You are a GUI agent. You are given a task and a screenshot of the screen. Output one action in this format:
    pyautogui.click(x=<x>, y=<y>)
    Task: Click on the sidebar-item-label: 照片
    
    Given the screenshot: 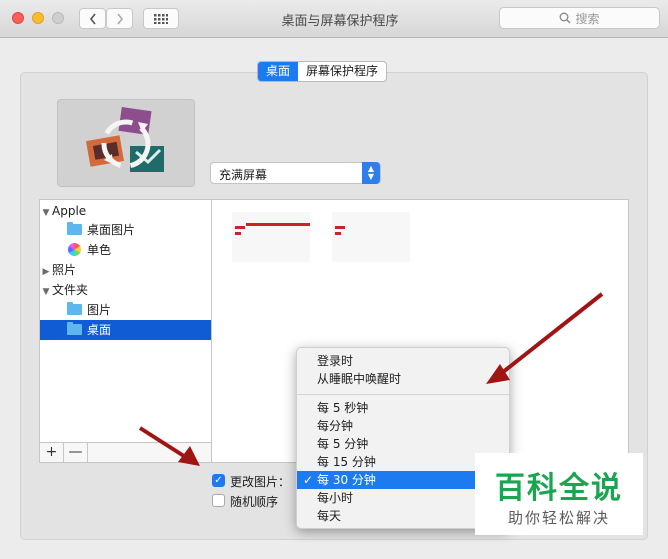 What is the action you would take?
    pyautogui.click(x=64, y=270)
    